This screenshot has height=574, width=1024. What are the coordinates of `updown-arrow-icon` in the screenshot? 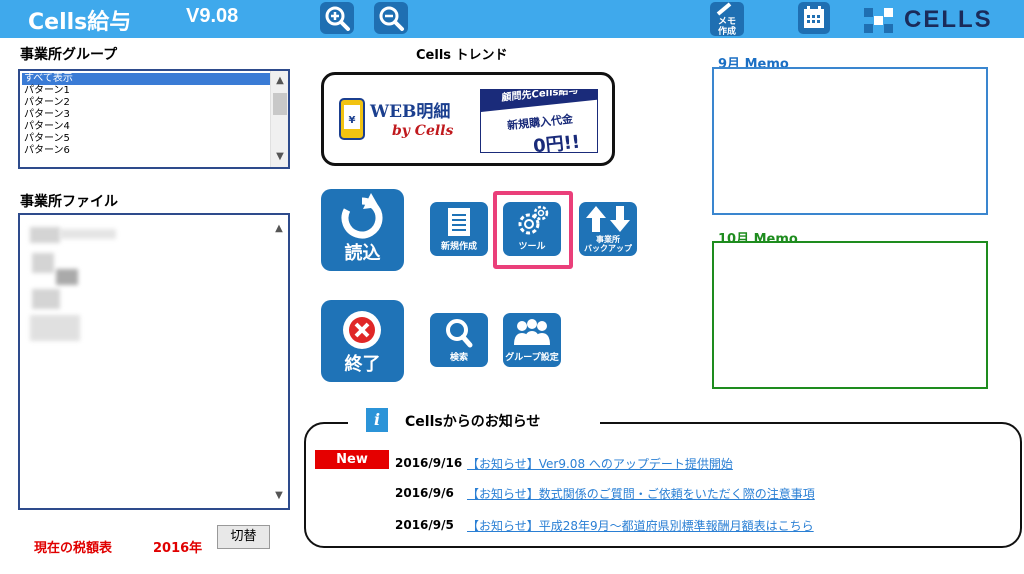 It's located at (608, 219).